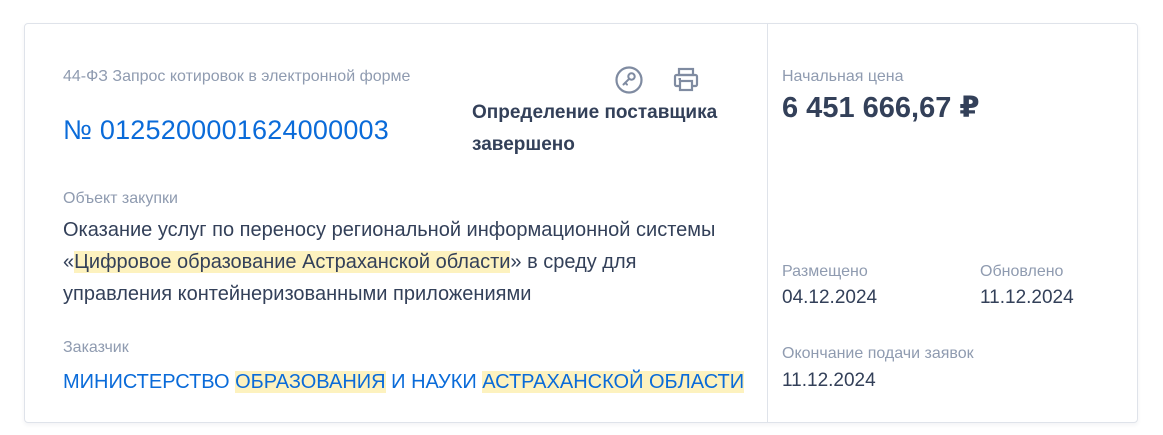 The width and height of the screenshot is (1163, 435). I want to click on key-button, so click(629, 80).